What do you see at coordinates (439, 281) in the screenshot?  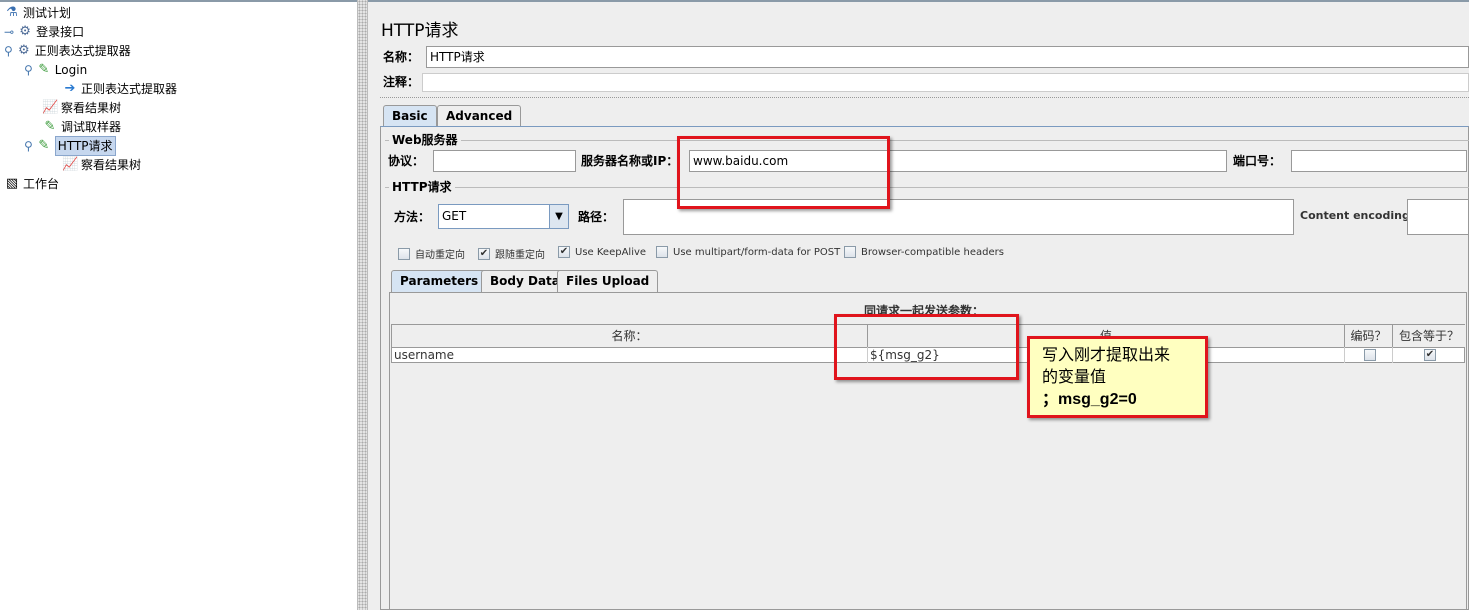 I see `tab-parameters: Parameters` at bounding box center [439, 281].